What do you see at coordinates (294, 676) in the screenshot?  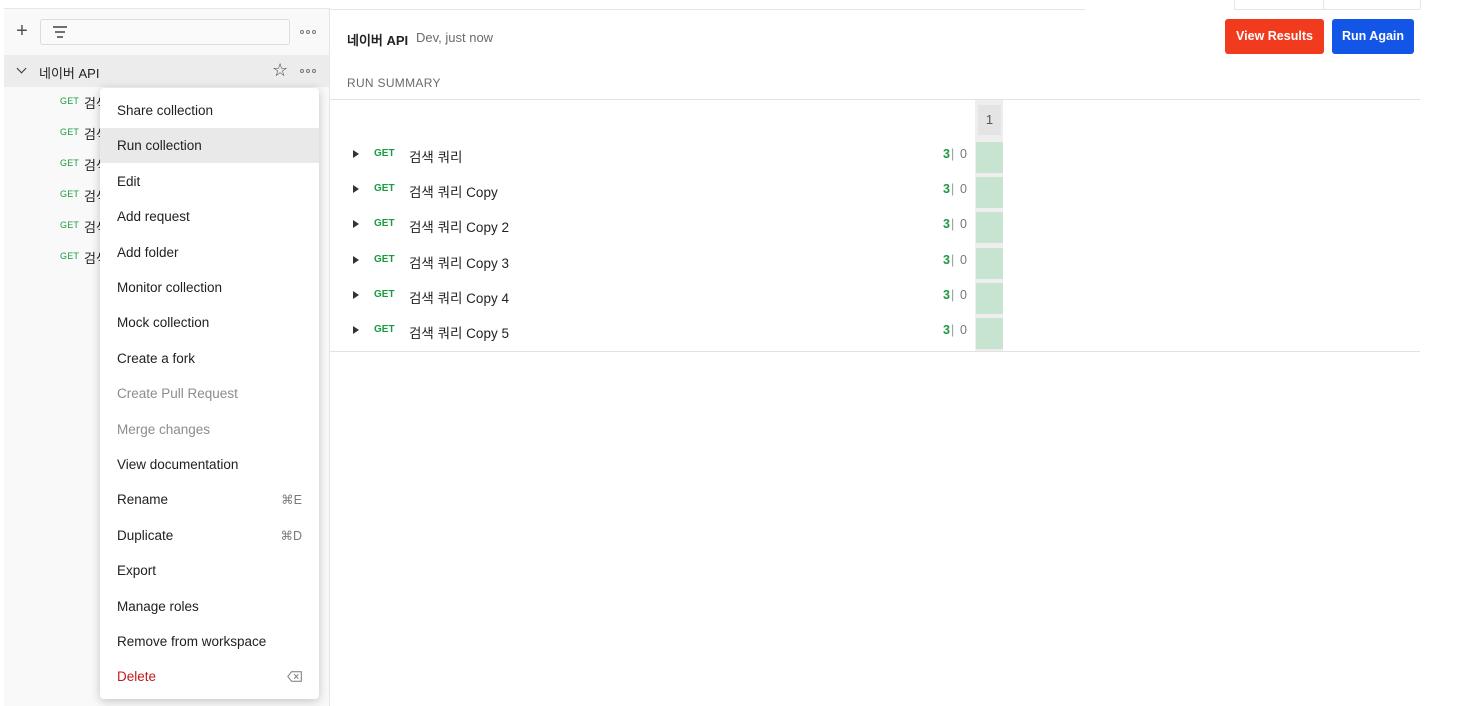 I see `backspace-icon` at bounding box center [294, 676].